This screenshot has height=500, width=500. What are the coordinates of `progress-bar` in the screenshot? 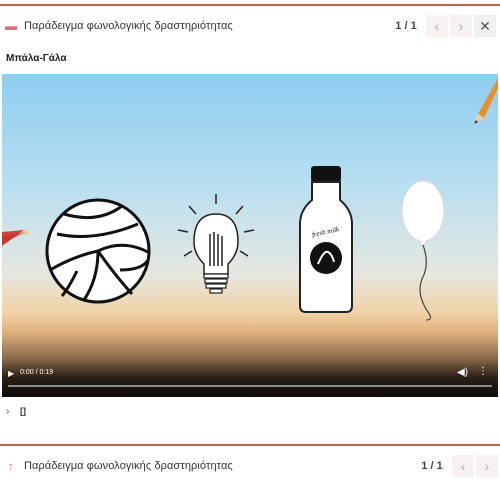 It's located at (250, 386).